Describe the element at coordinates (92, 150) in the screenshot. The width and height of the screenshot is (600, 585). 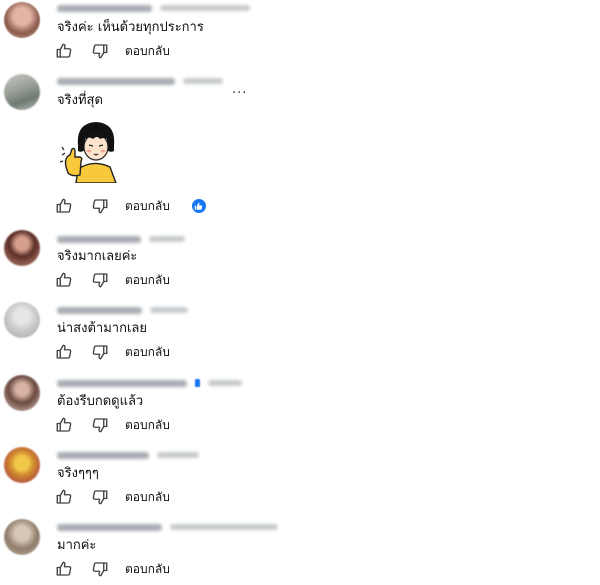
I see `girl-thumbs-up-sticker-icon` at that location.